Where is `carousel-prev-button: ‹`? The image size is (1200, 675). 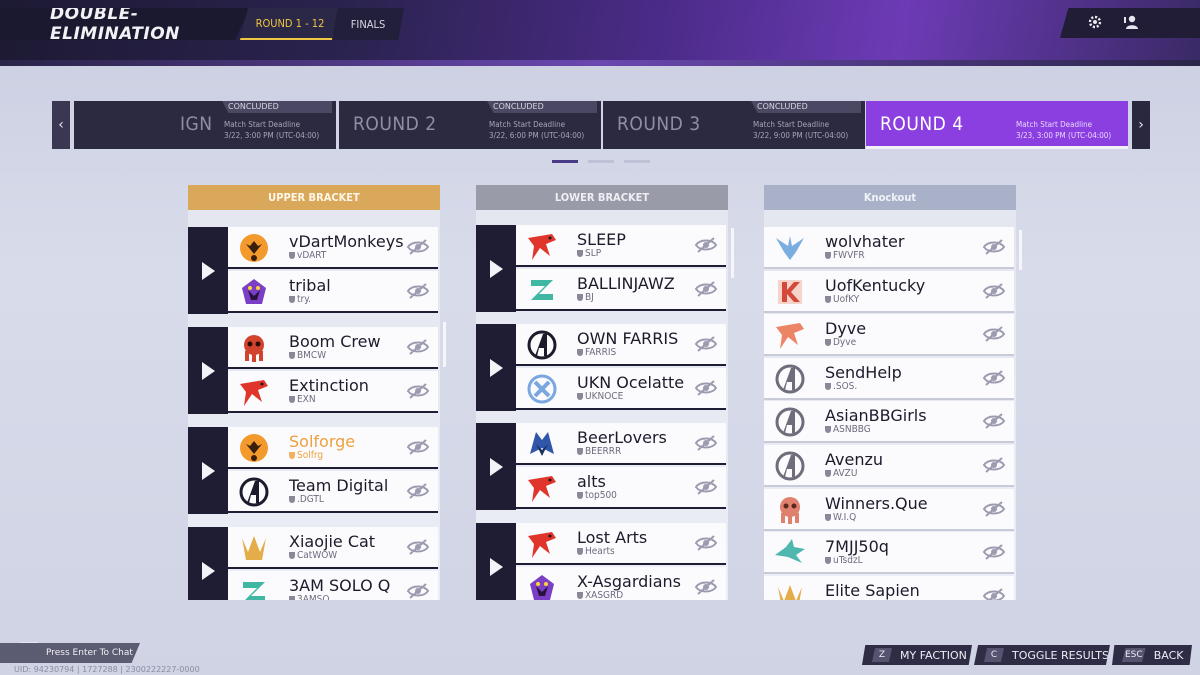 carousel-prev-button: ‹ is located at coordinates (61, 125).